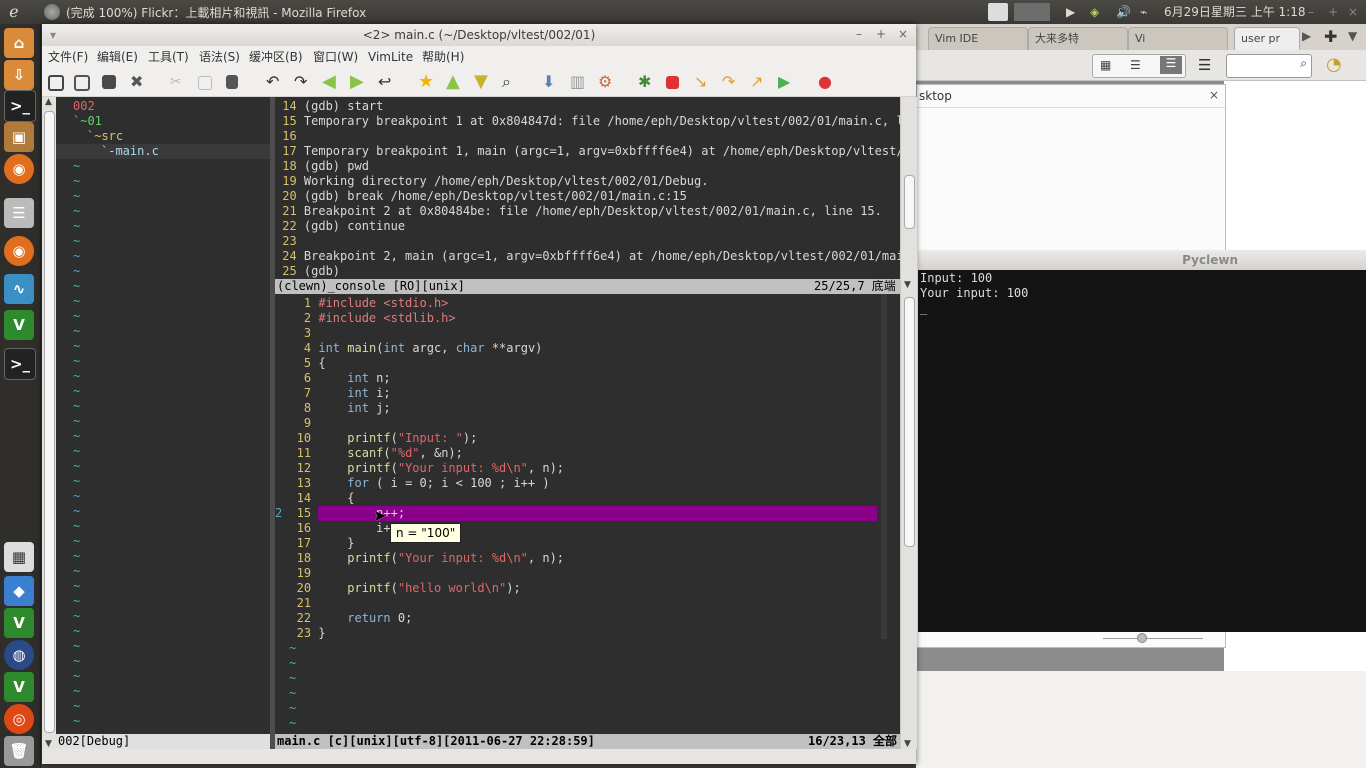 The width and height of the screenshot is (1366, 768). I want to click on settings-icon: ⚙, so click(607, 82).